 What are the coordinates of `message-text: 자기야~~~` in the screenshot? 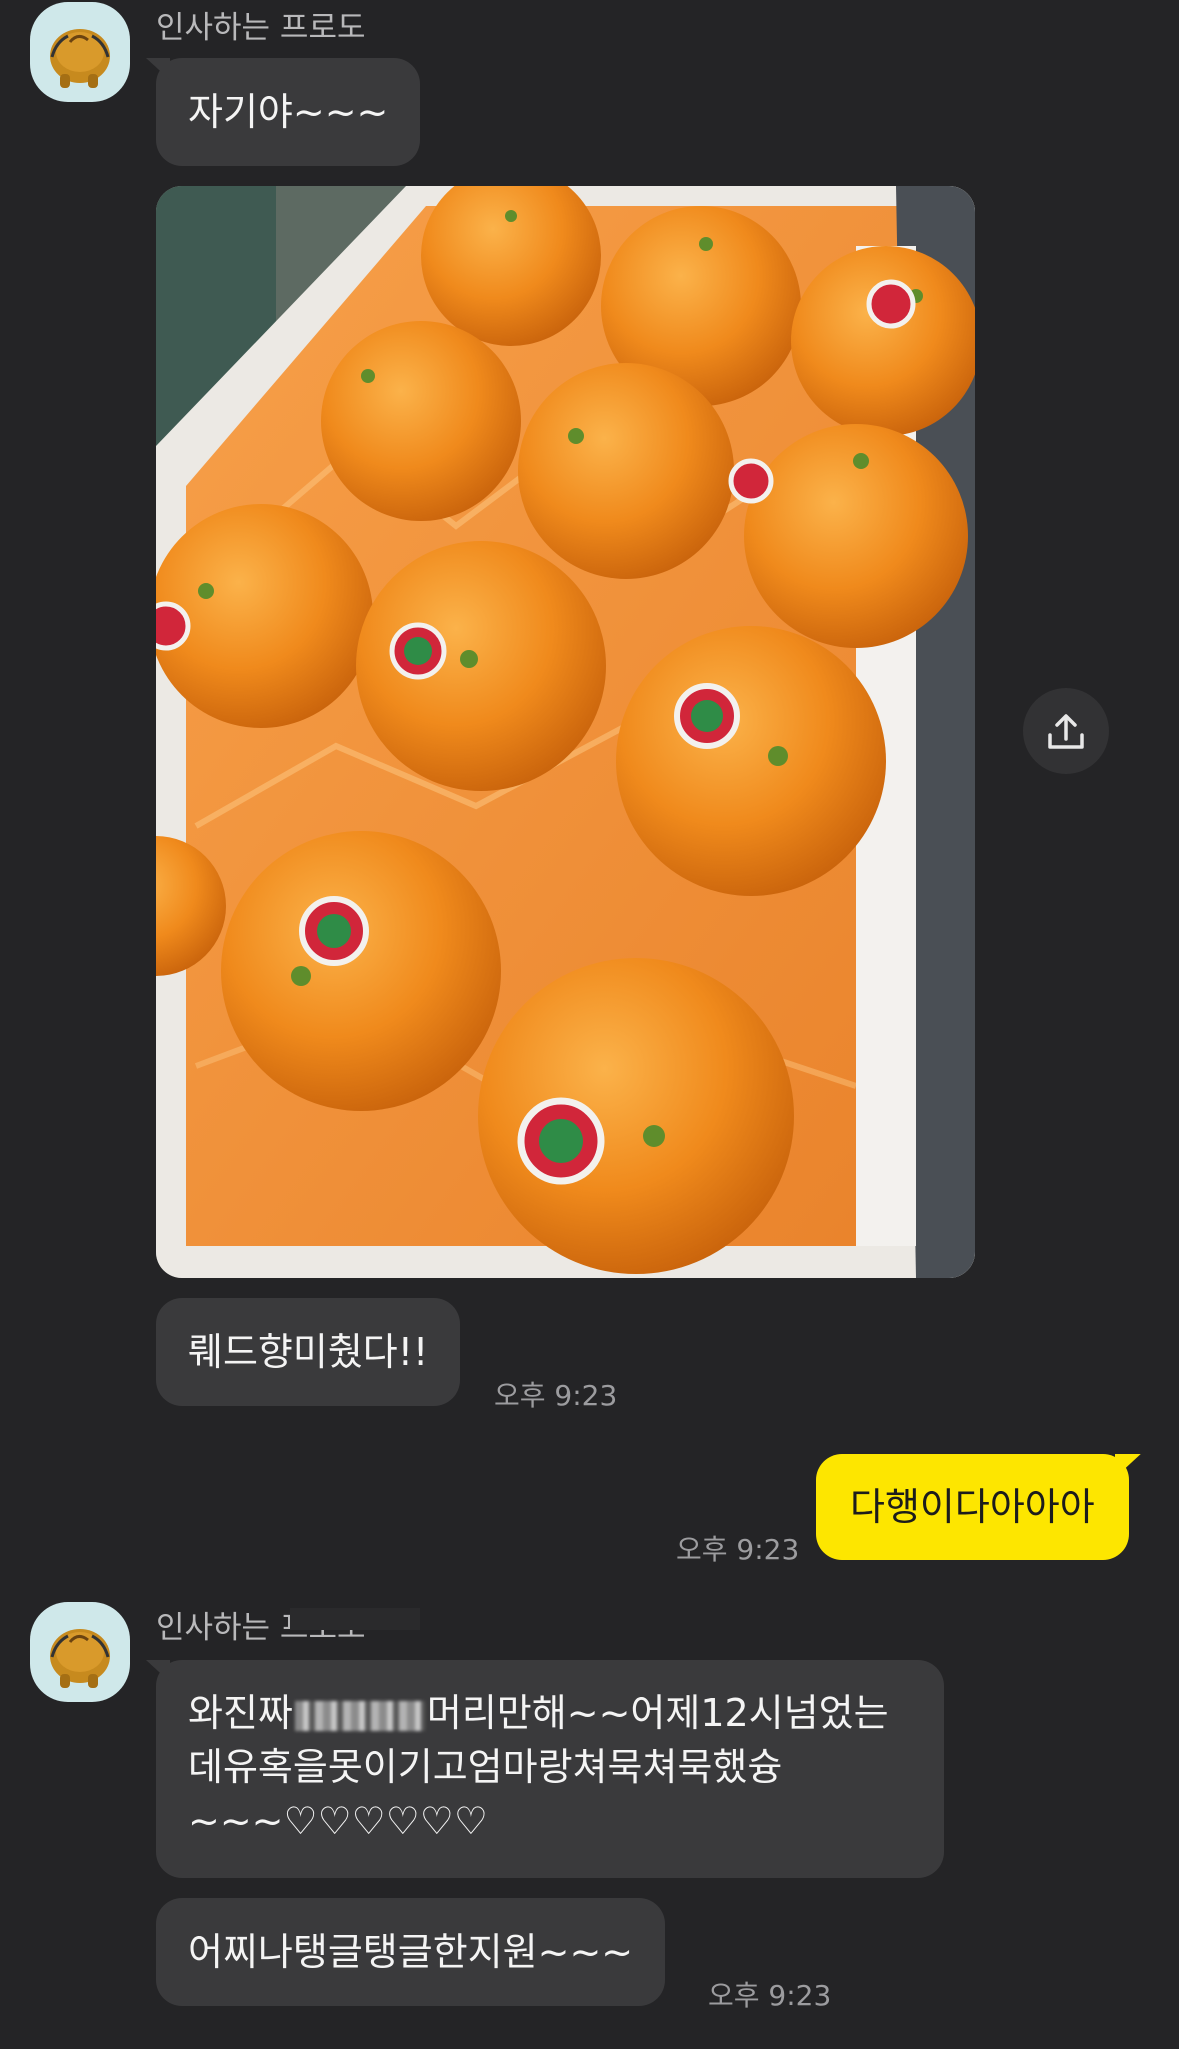 It's located at (288, 112).